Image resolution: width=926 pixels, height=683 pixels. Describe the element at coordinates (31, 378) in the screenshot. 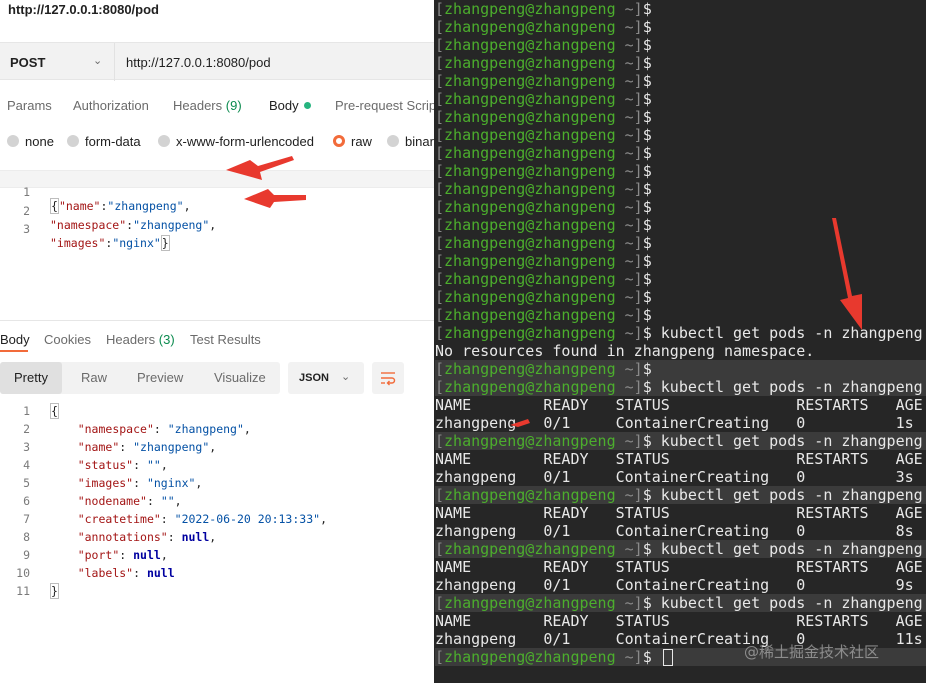

I see `view-pretty: Pretty` at that location.